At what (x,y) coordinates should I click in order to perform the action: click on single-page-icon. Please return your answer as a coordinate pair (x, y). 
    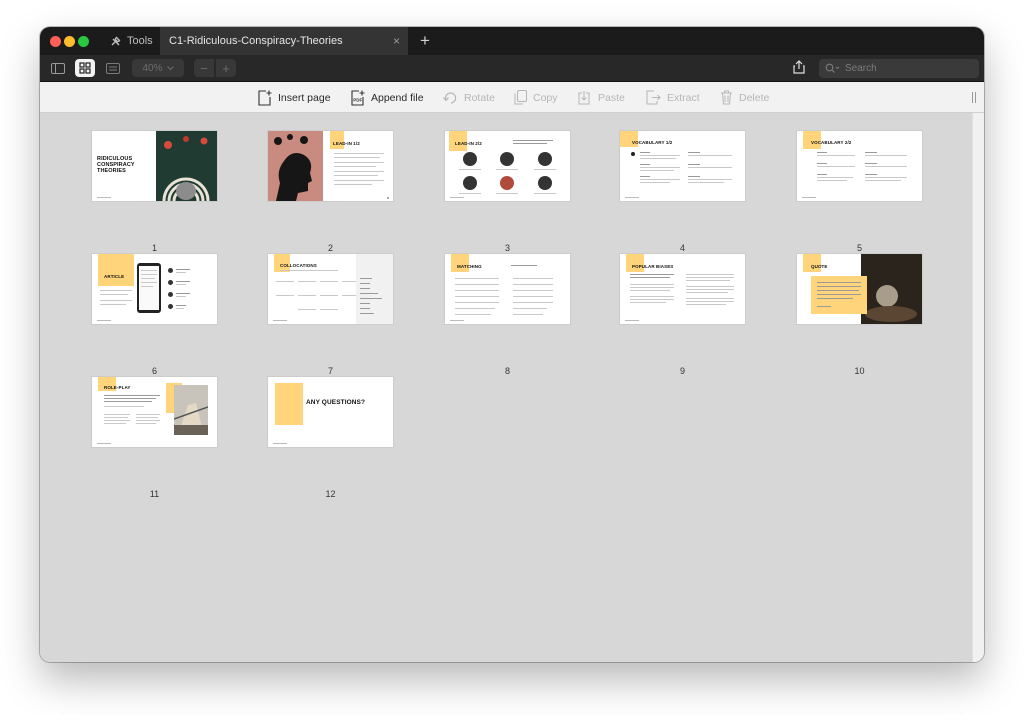
    Looking at the image, I should click on (113, 68).